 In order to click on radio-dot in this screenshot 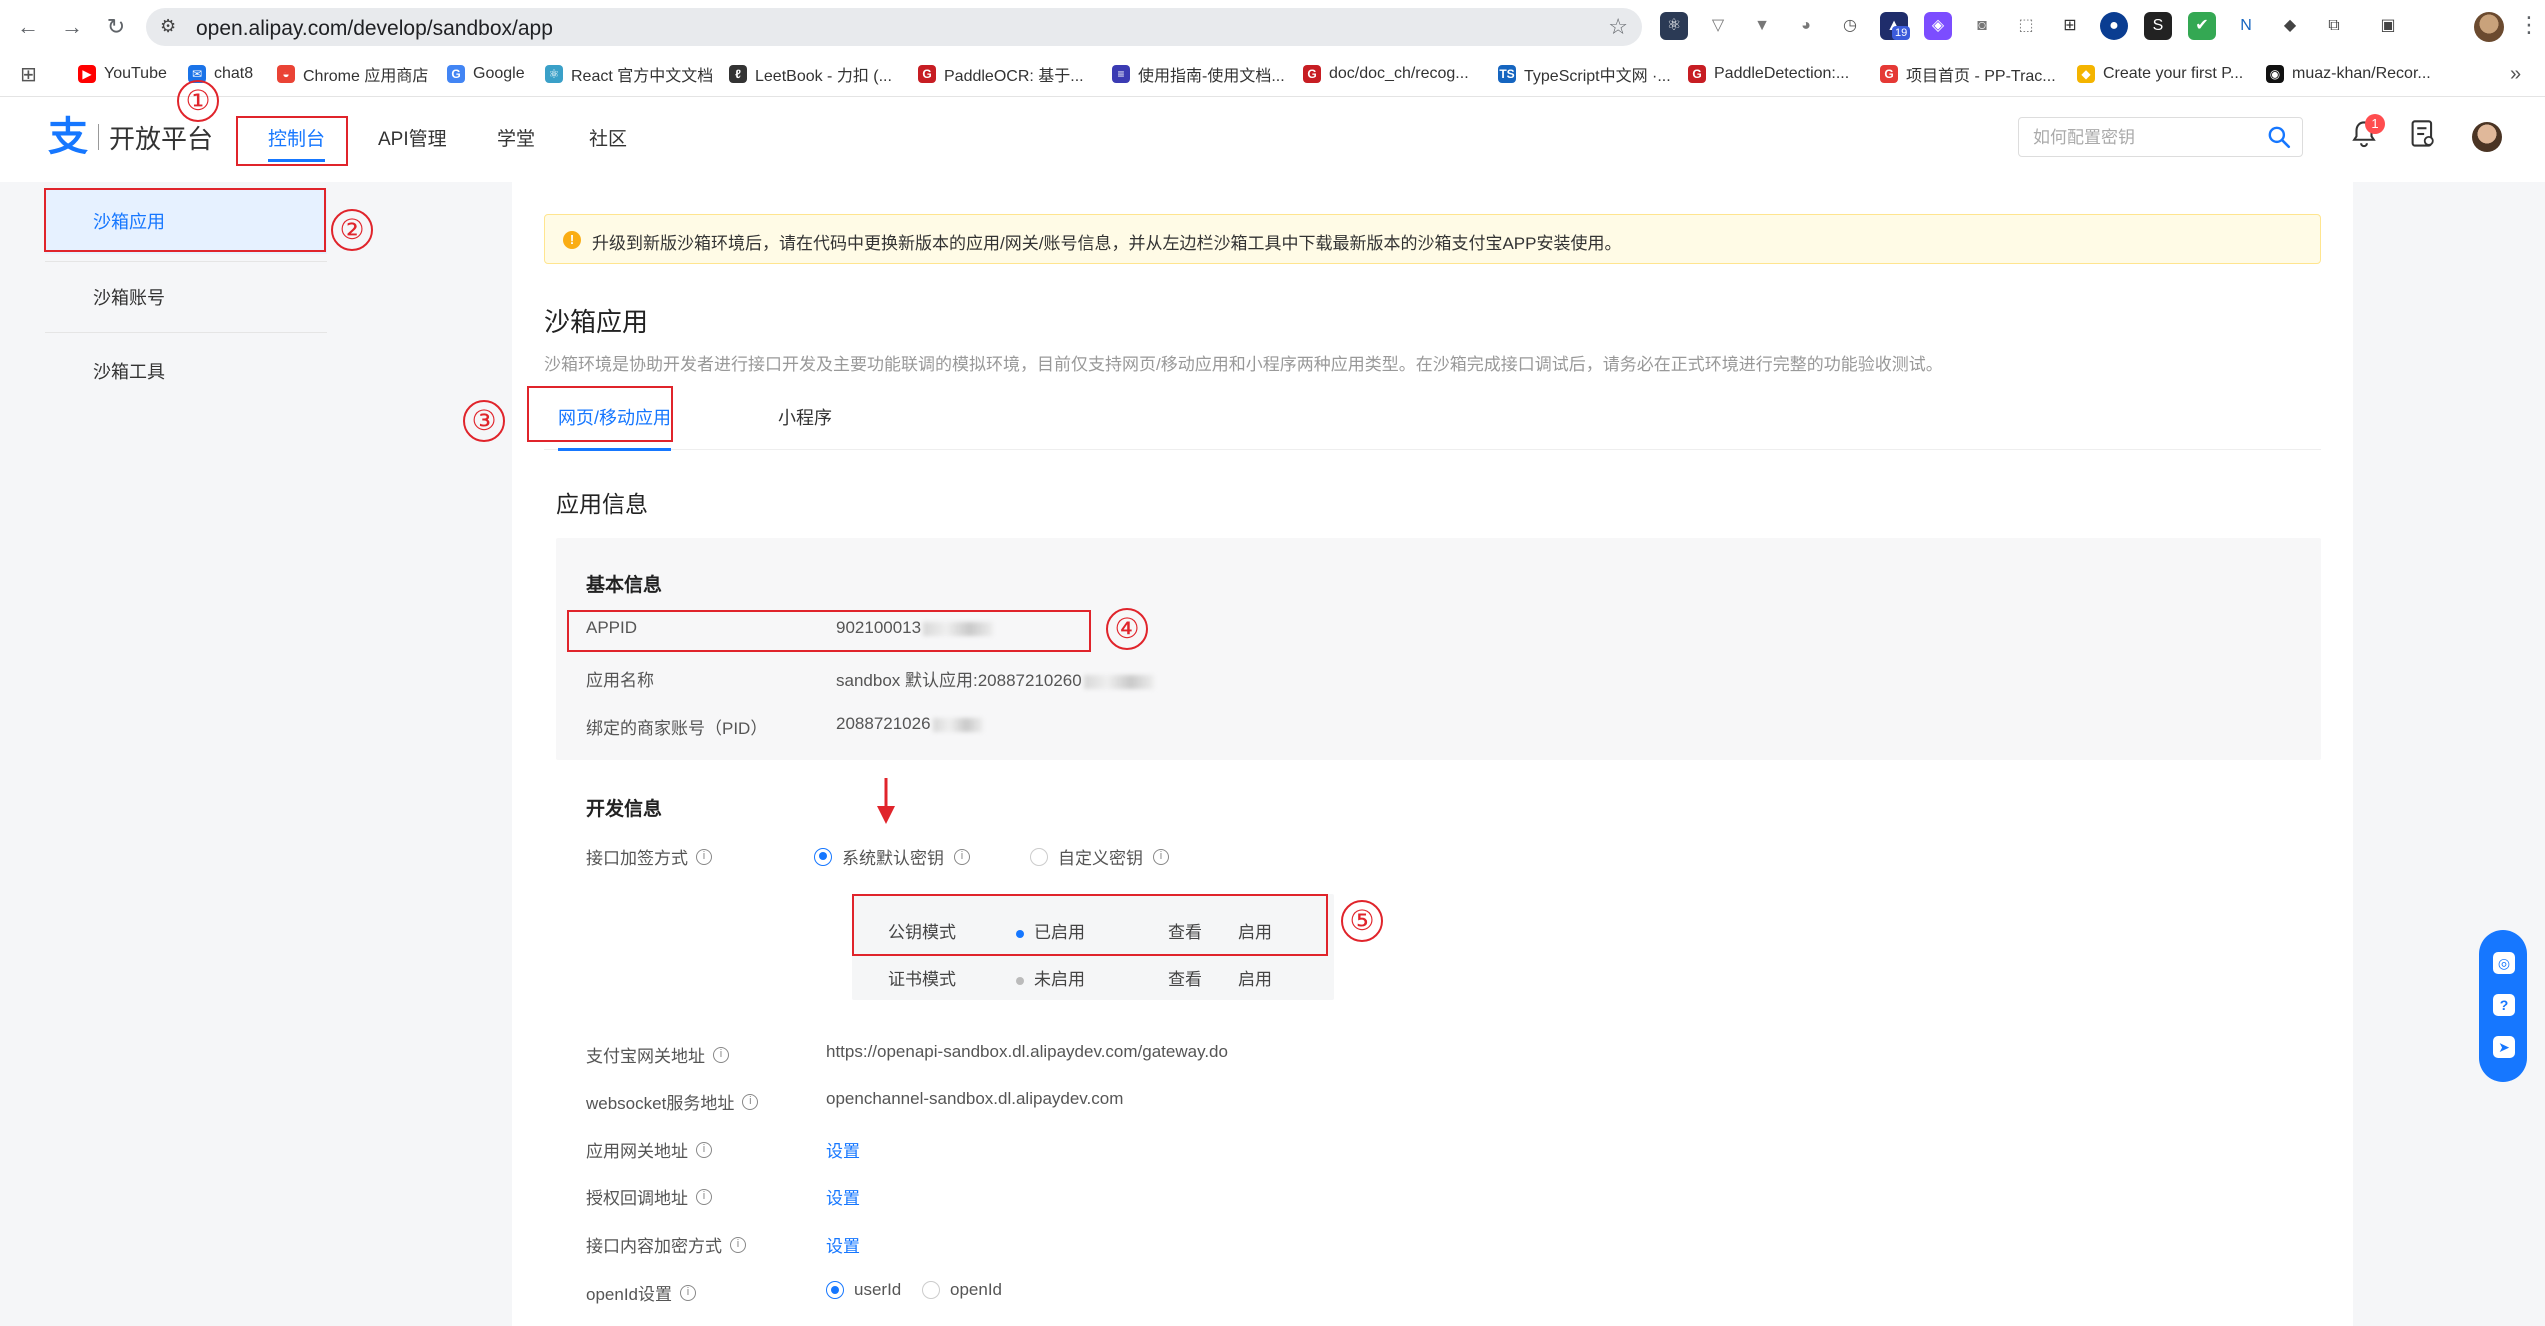, I will do `click(931, 1290)`.